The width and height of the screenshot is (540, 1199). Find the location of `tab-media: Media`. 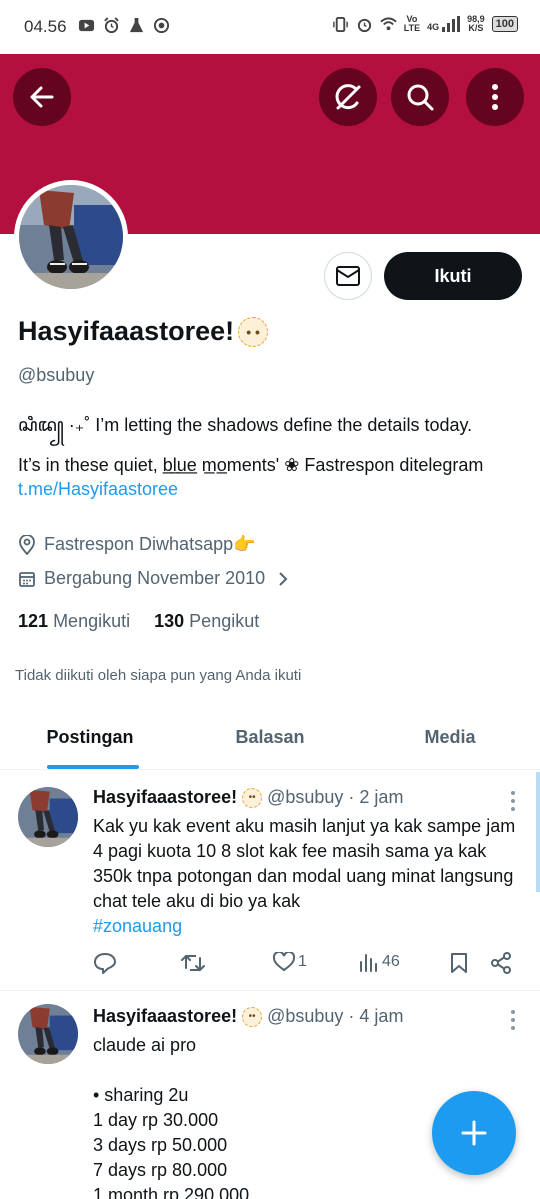

tab-media: Media is located at coordinates (450, 739).